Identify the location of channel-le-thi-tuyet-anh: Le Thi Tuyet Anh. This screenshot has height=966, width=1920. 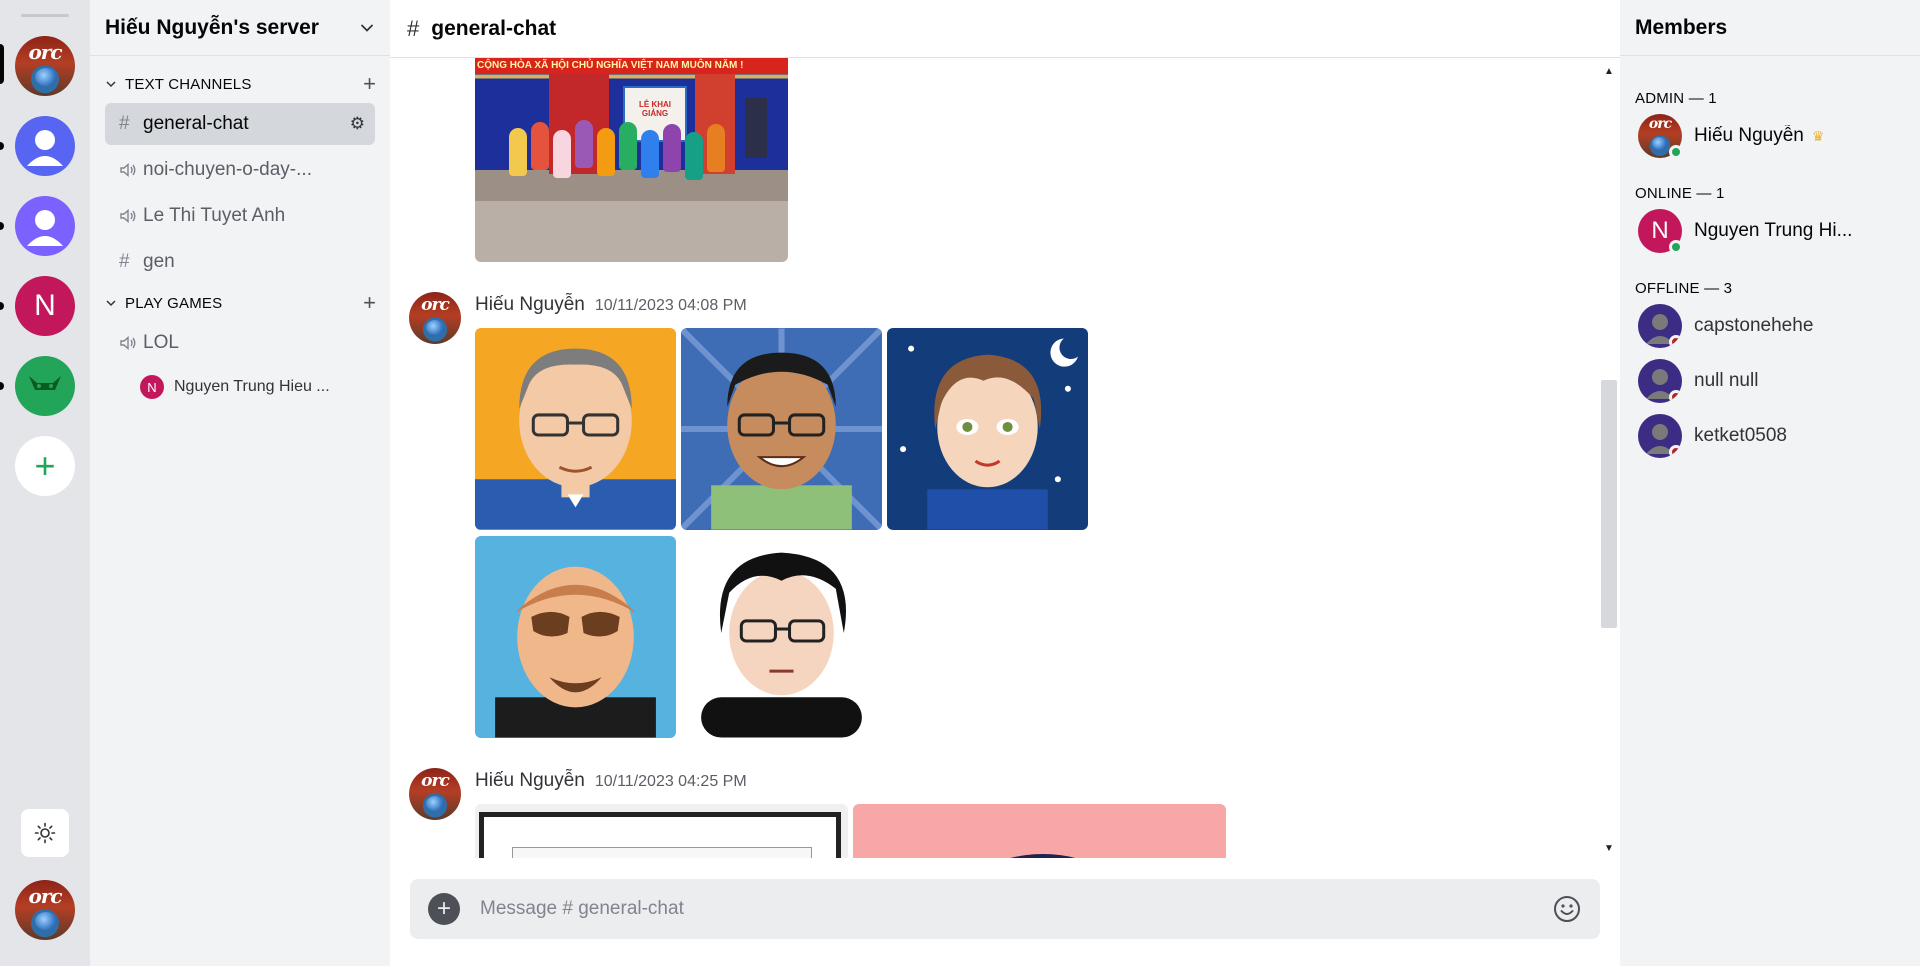
(240, 216).